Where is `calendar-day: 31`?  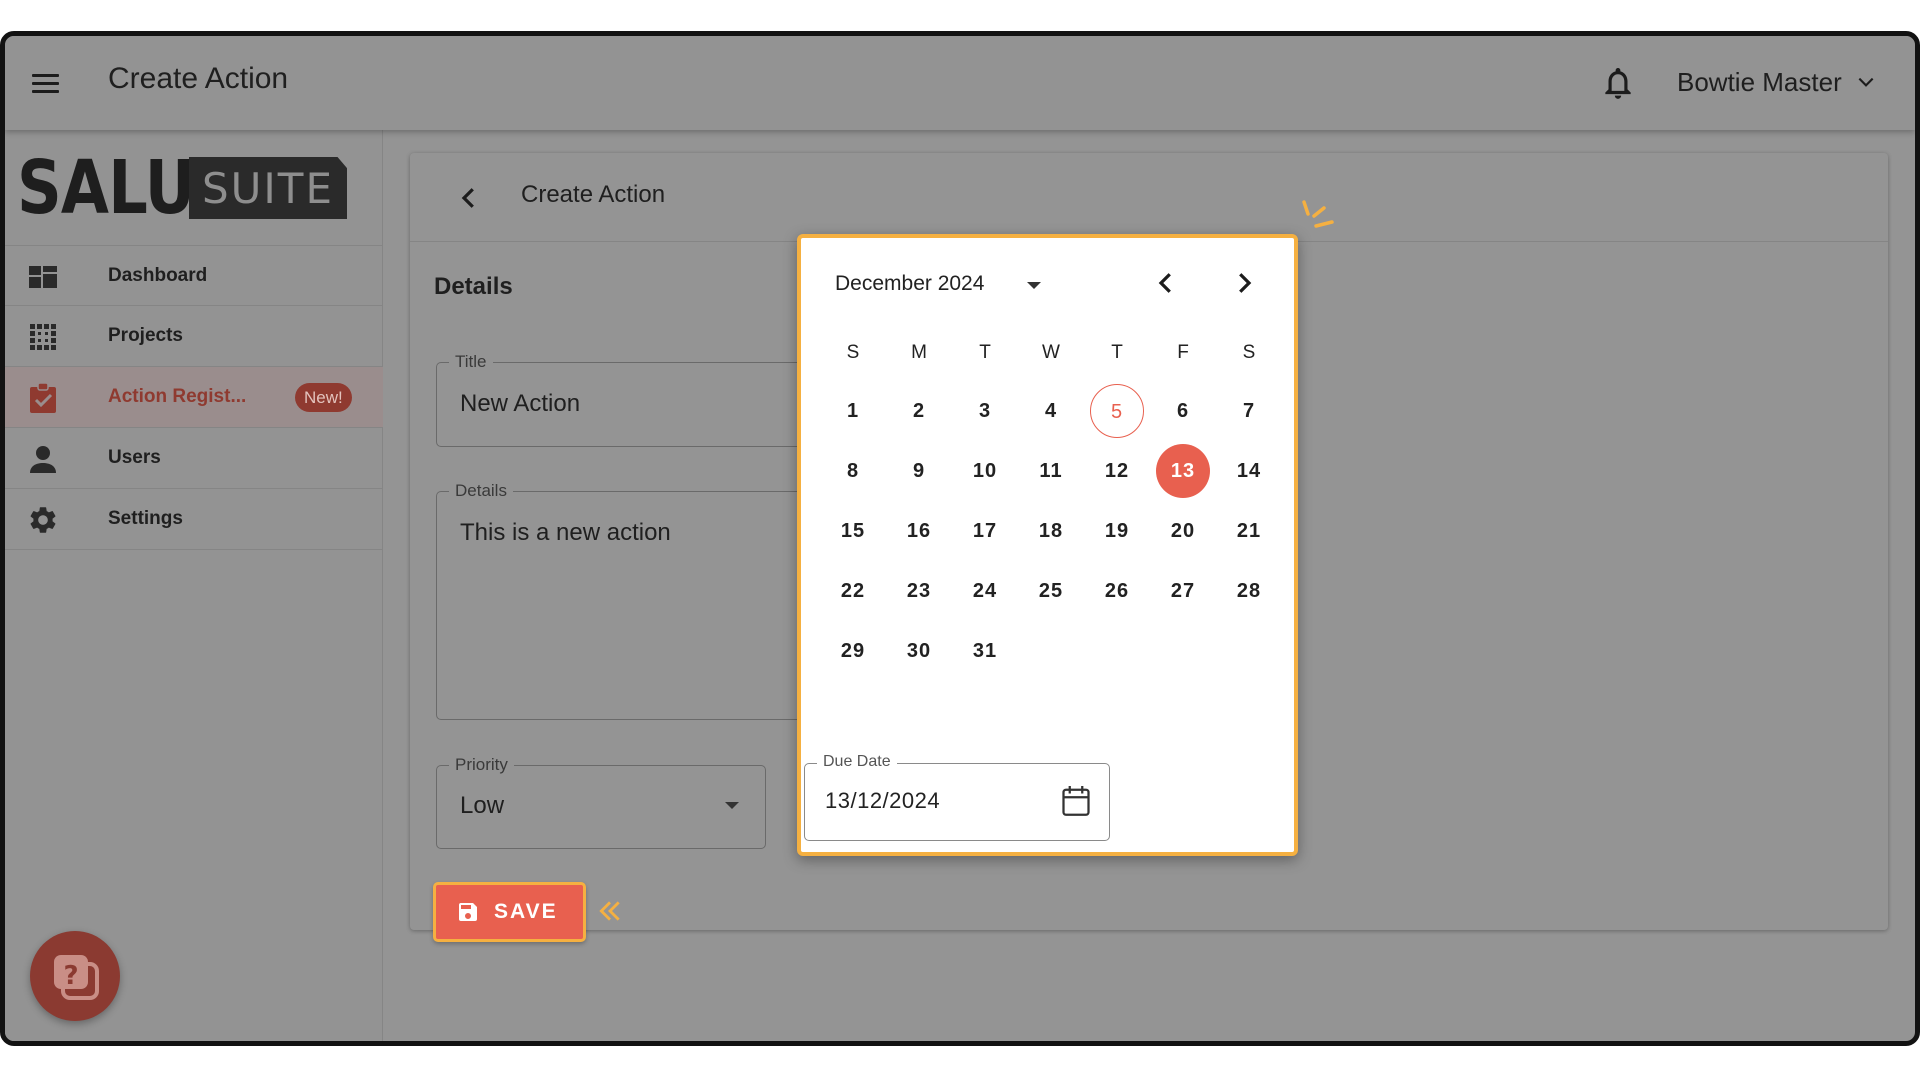
calendar-day: 31 is located at coordinates (985, 651).